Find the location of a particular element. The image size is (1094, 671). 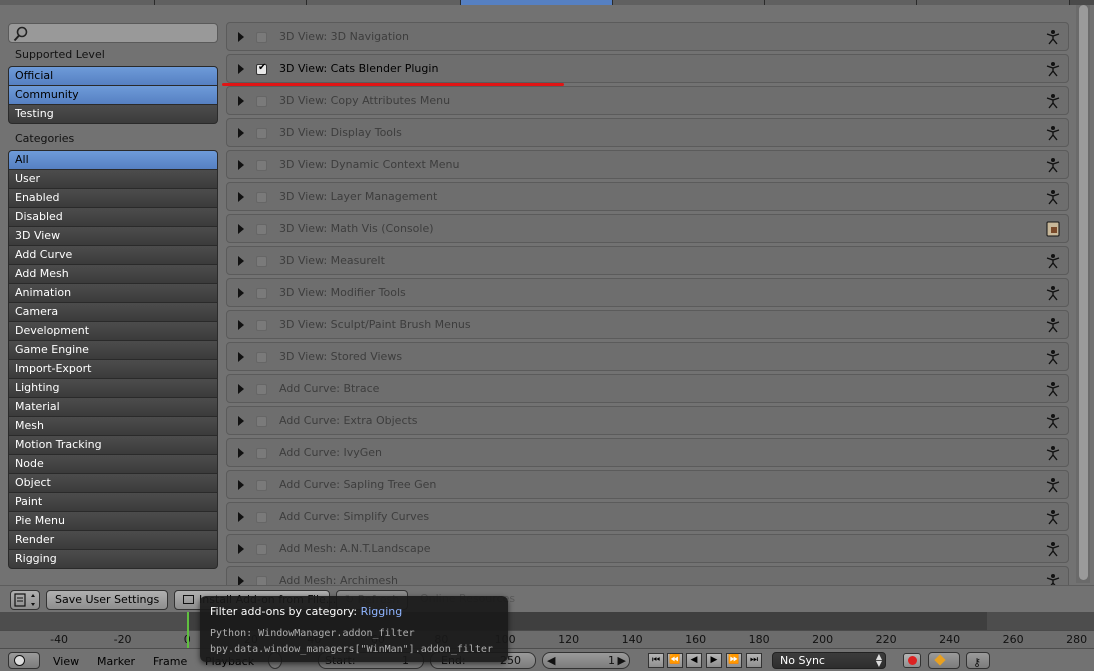

level-official: Official is located at coordinates (113, 76).